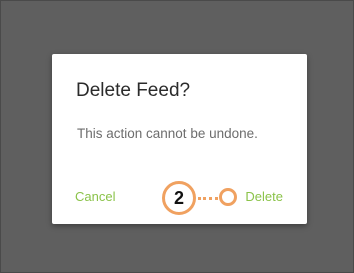 This screenshot has height=273, width=354. I want to click on dialog-message: This action cannot be undone., so click(167, 133).